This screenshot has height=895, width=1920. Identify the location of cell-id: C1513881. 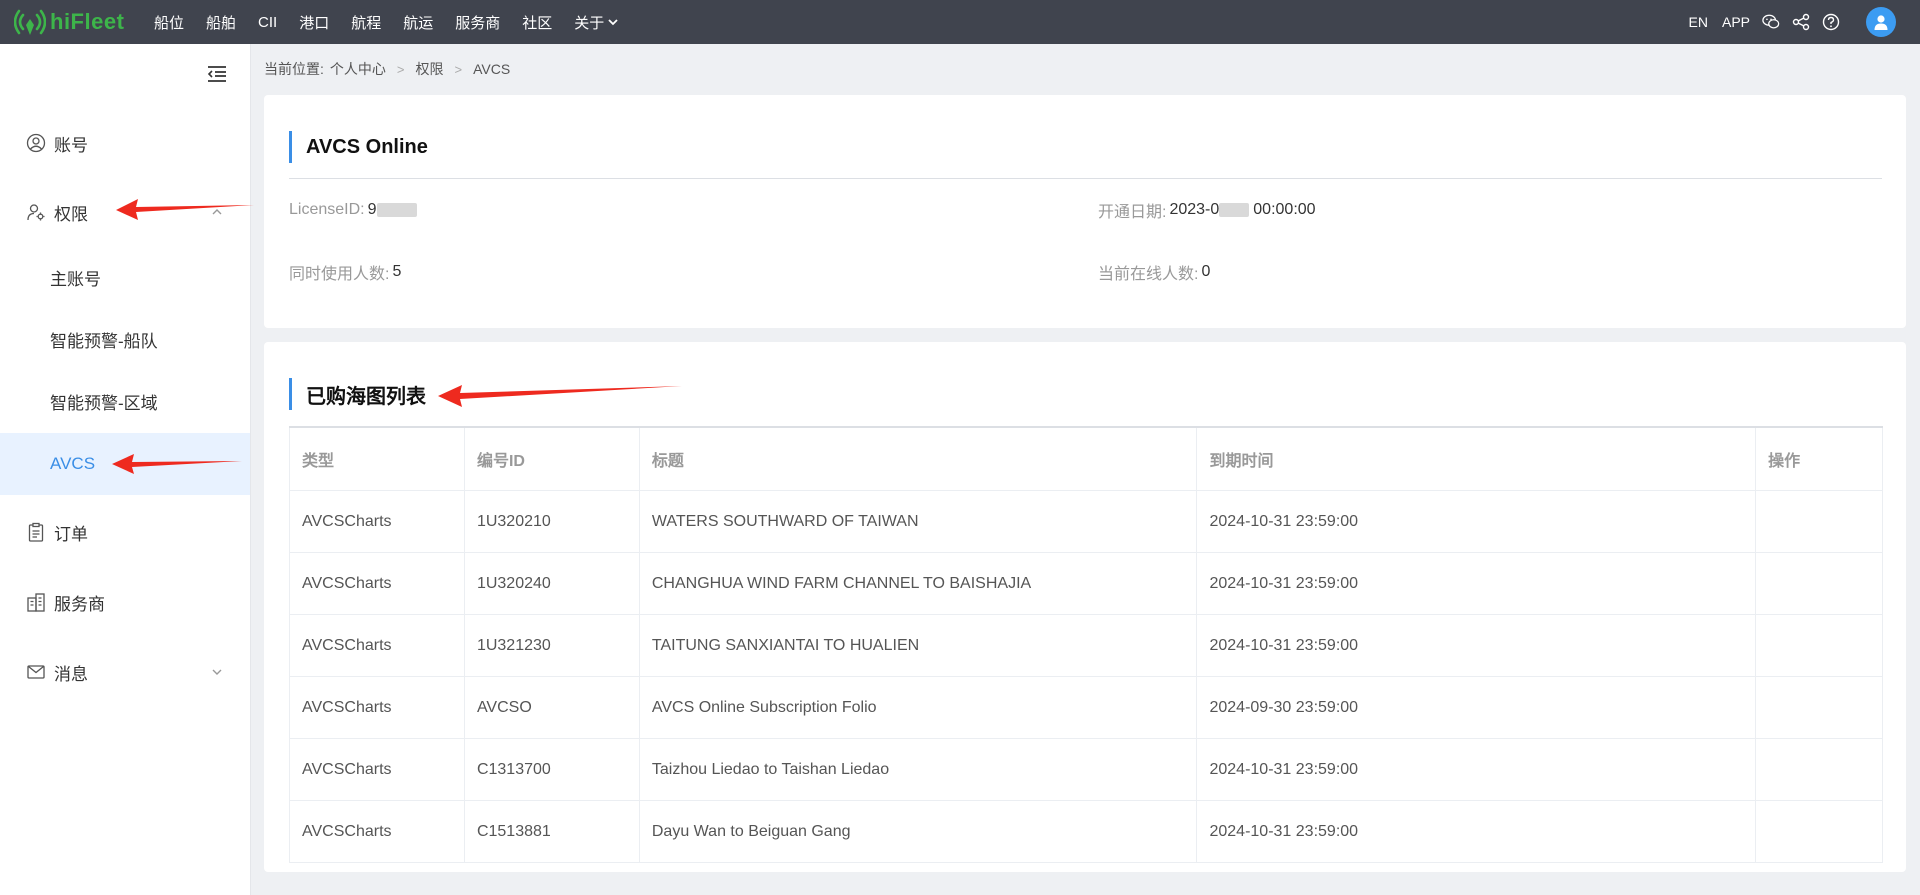
(551, 831).